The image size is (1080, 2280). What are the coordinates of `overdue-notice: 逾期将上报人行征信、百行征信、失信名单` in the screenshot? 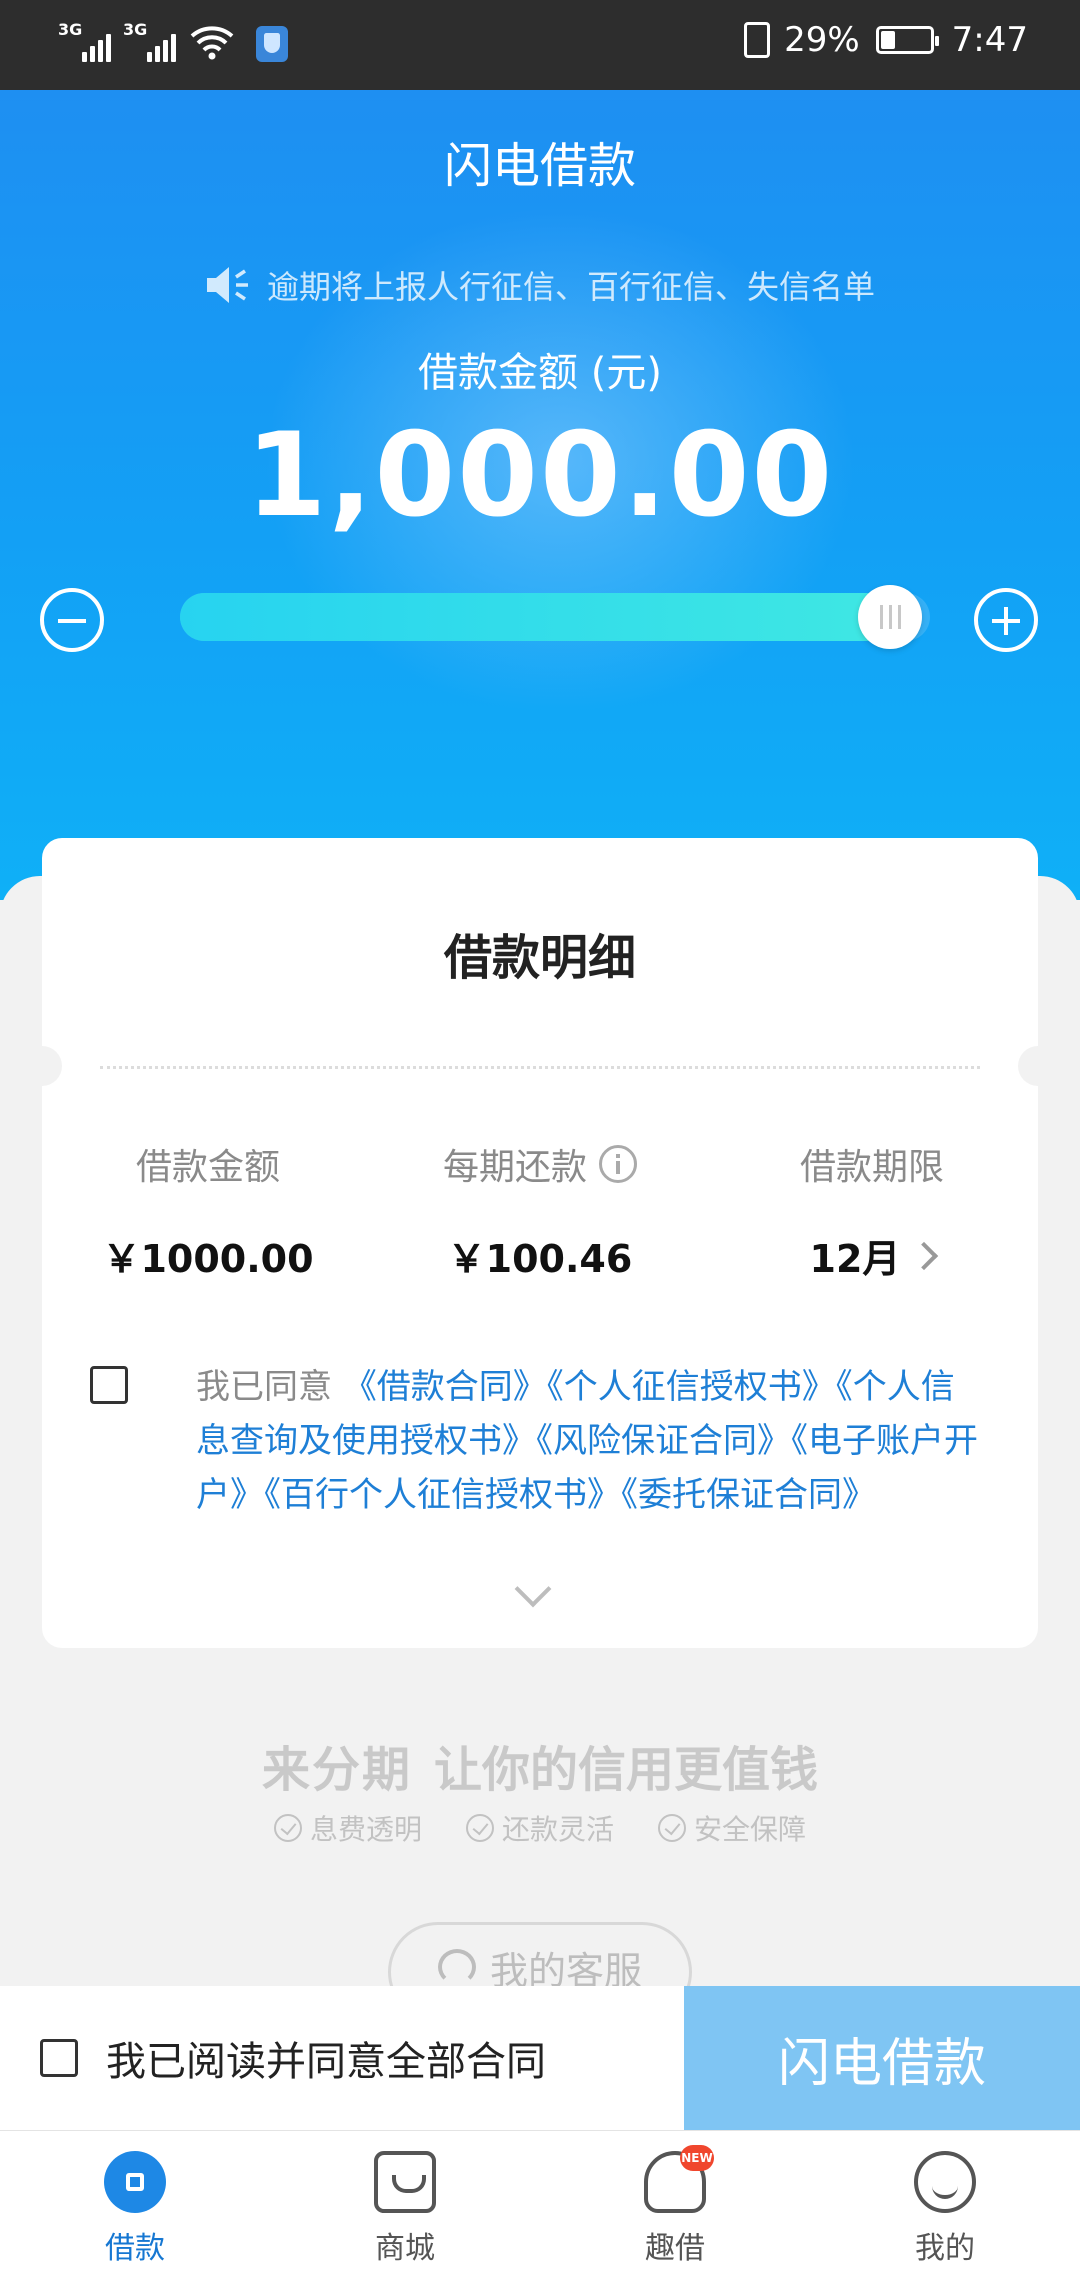 It's located at (540, 285).